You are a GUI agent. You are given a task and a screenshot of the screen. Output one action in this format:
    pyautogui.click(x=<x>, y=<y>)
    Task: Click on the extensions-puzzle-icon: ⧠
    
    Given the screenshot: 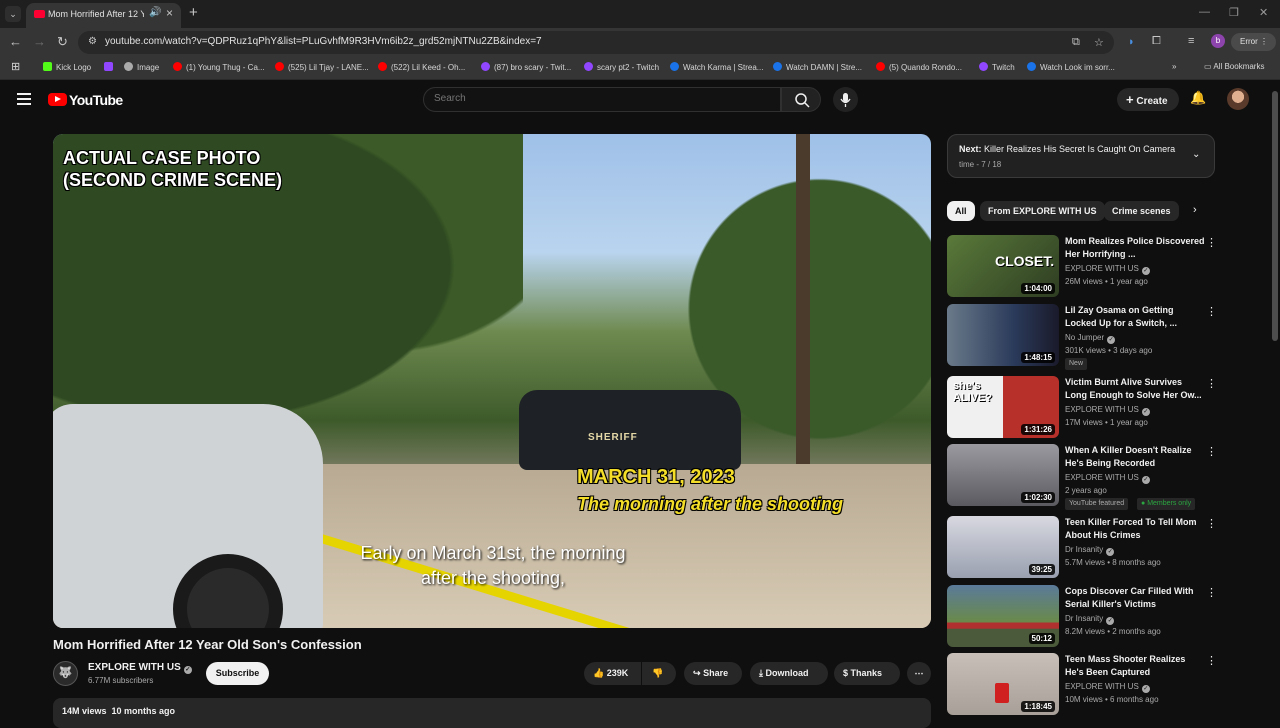 What is the action you would take?
    pyautogui.click(x=1156, y=41)
    